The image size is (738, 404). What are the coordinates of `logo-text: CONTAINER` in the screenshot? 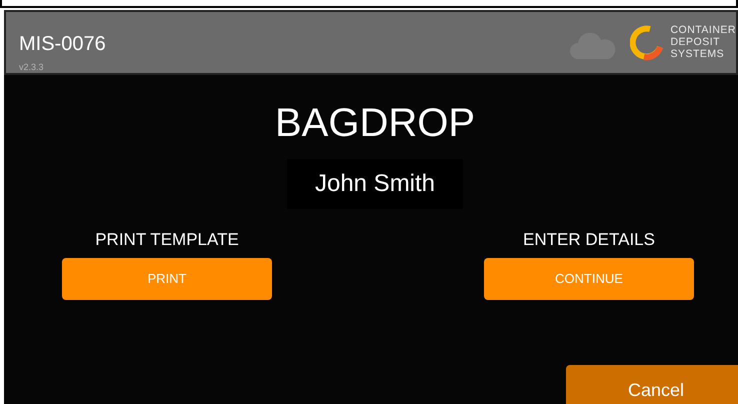 It's located at (703, 30).